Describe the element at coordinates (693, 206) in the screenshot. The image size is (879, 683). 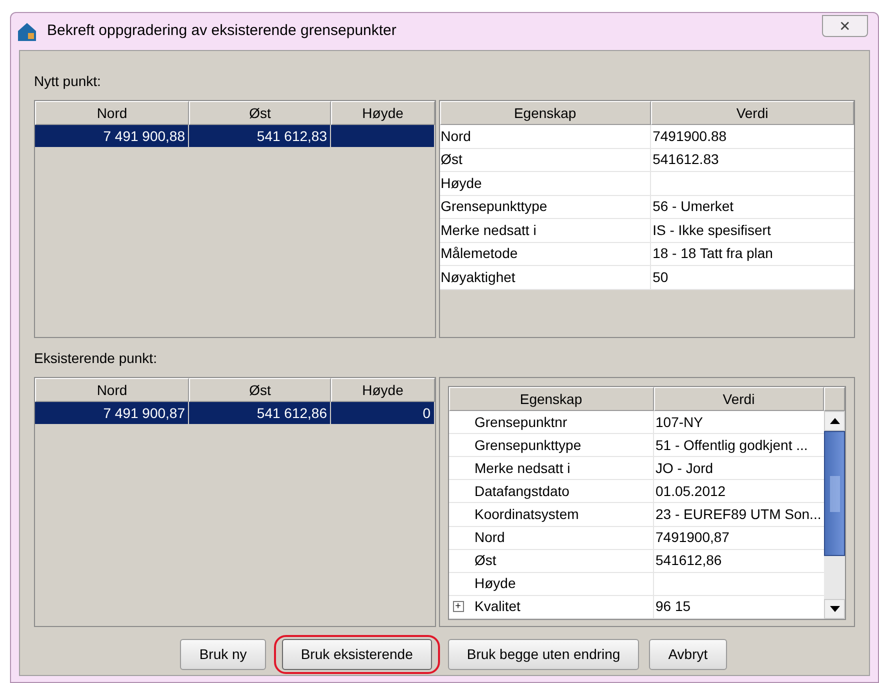
I see `property-value: 56 - Umerket` at that location.